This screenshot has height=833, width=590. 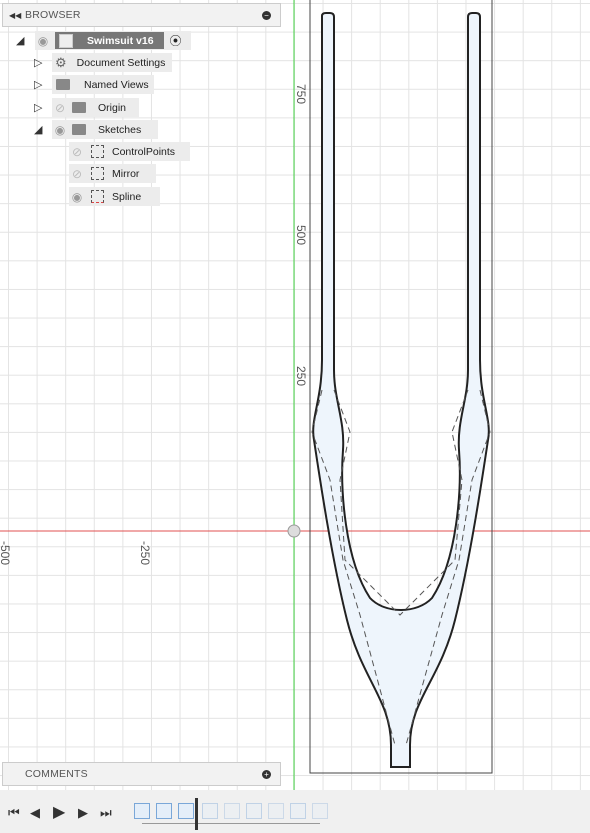 I want to click on sketch-item-spline: ◉ Spline, so click(x=114, y=196).